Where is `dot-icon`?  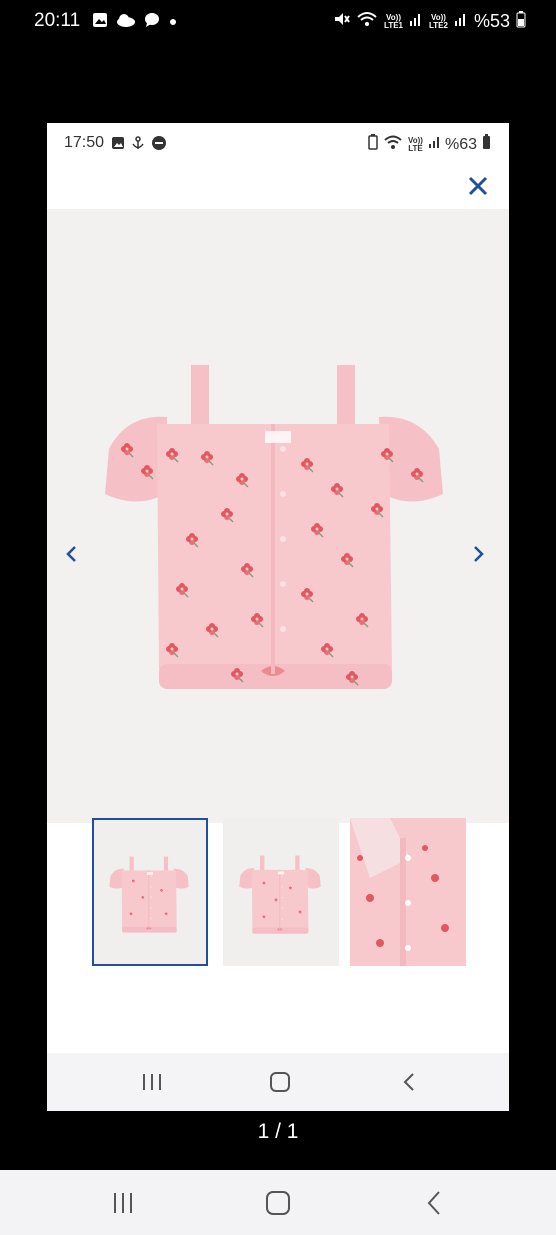
dot-icon is located at coordinates (173, 23).